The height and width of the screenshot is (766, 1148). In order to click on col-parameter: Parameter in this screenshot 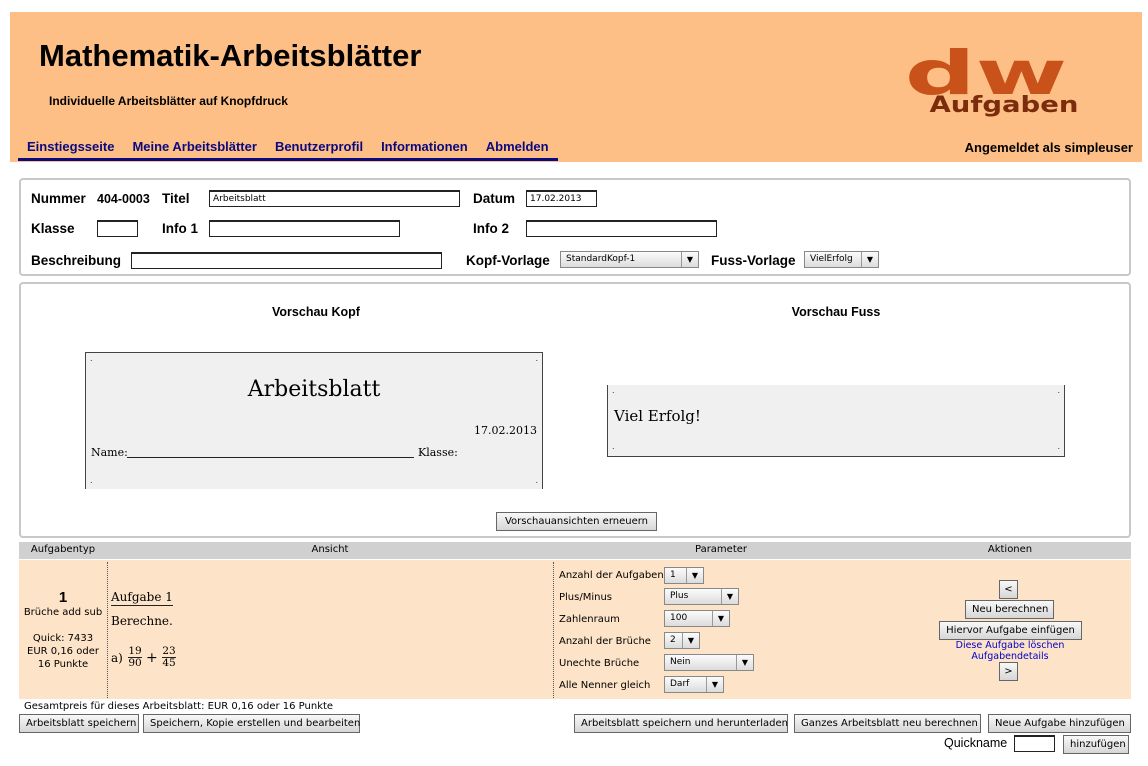, I will do `click(721, 549)`.